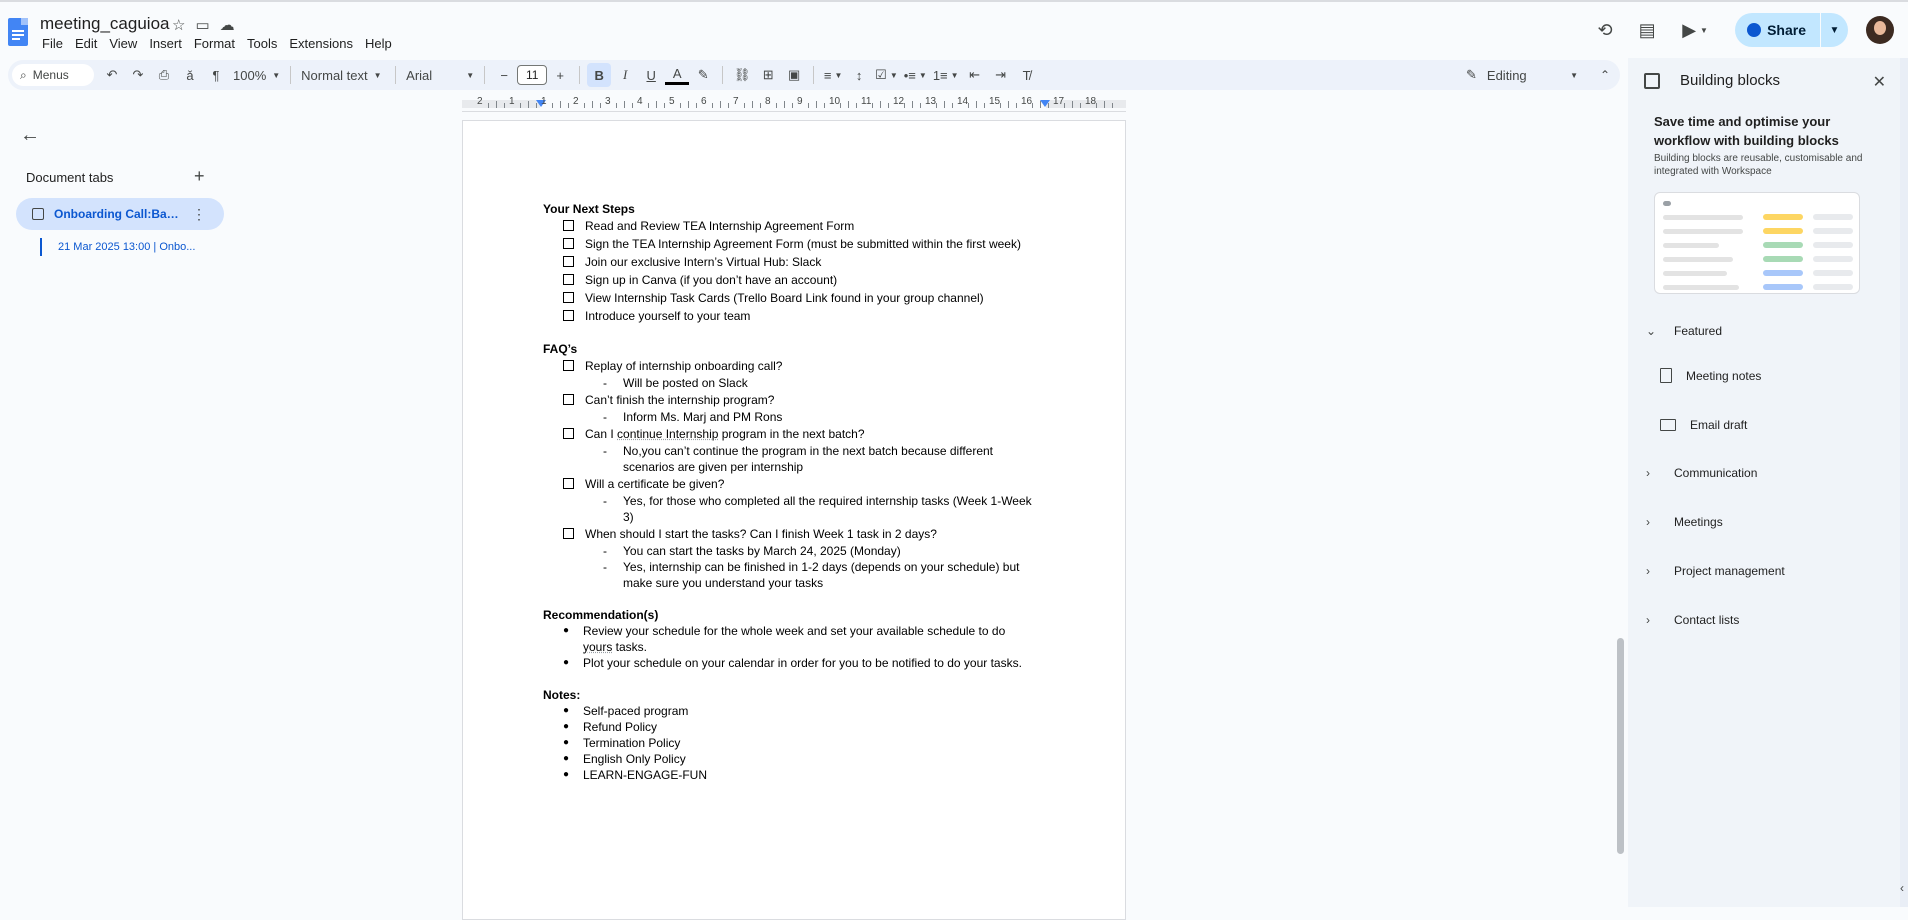 Image resolution: width=1908 pixels, height=920 pixels. Describe the element at coordinates (742, 75) in the screenshot. I see `insert-link-icon: ⛓` at that location.